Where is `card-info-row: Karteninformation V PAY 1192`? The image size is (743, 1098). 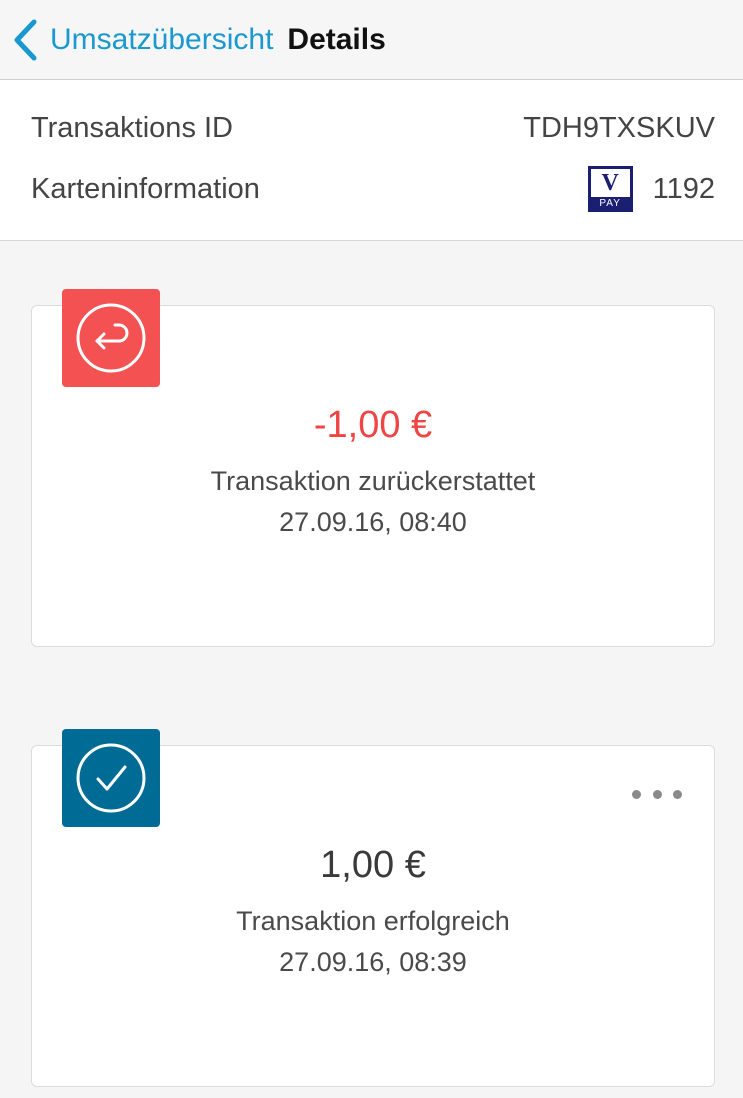
card-info-row: Karteninformation V PAY 1192 is located at coordinates (373, 189).